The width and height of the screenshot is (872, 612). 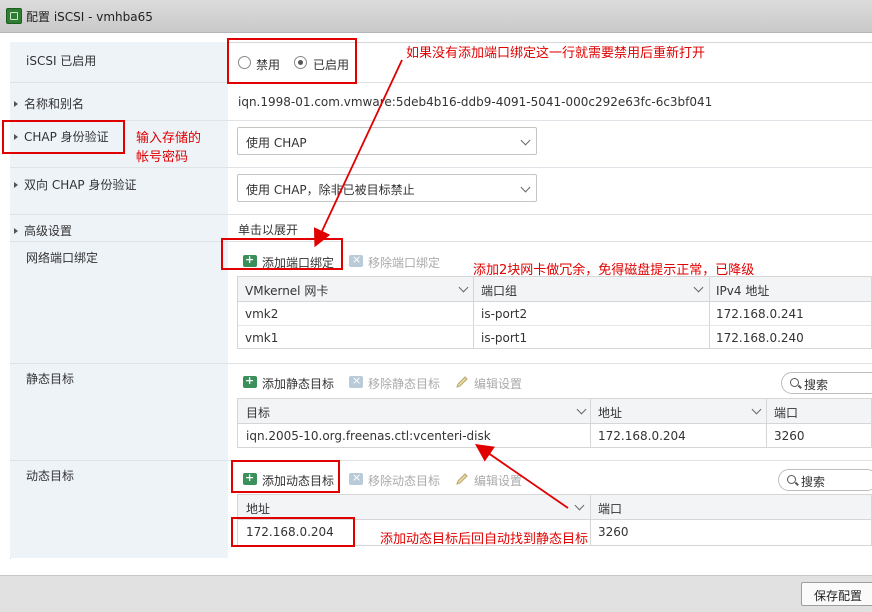 What do you see at coordinates (80, 185) in the screenshot?
I see `mutual-chap-text: 双向 CHAP 身份验证` at bounding box center [80, 185].